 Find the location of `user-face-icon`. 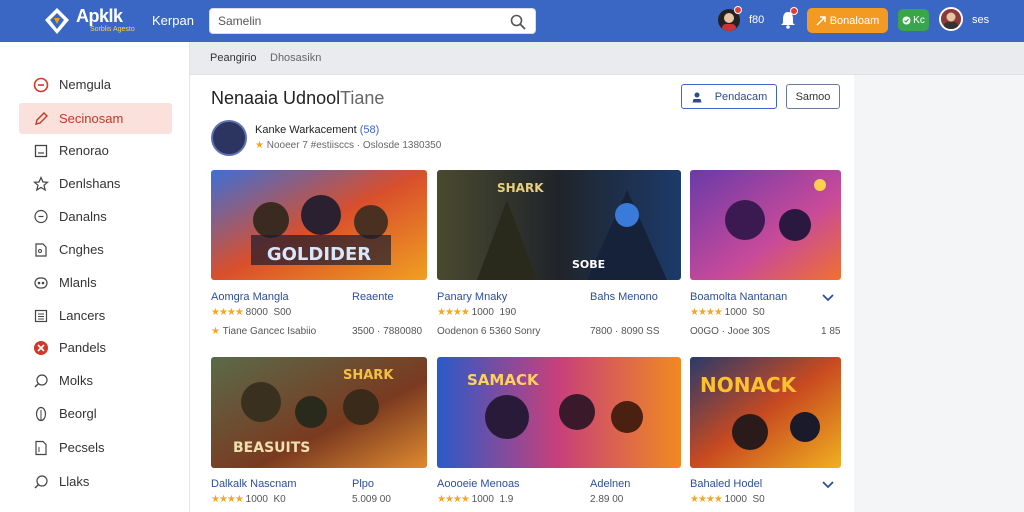

user-face-icon is located at coordinates (951, 19).